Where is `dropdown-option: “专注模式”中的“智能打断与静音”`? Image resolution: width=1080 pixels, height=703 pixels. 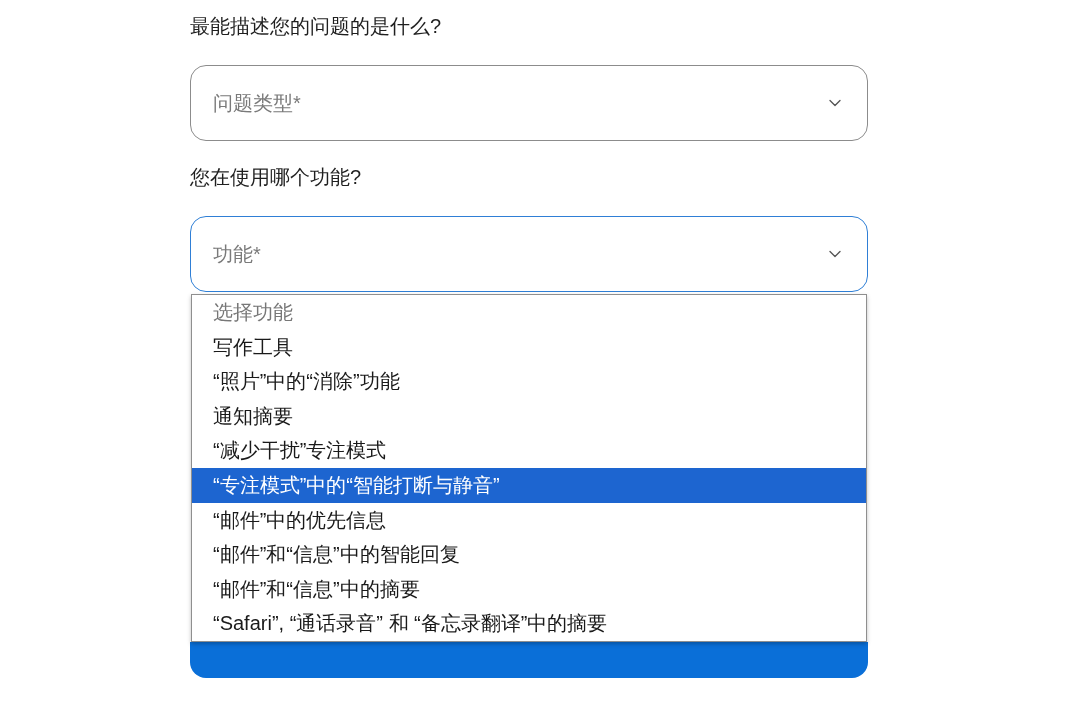
dropdown-option: “专注模式”中的“智能打断与静音” is located at coordinates (529, 485).